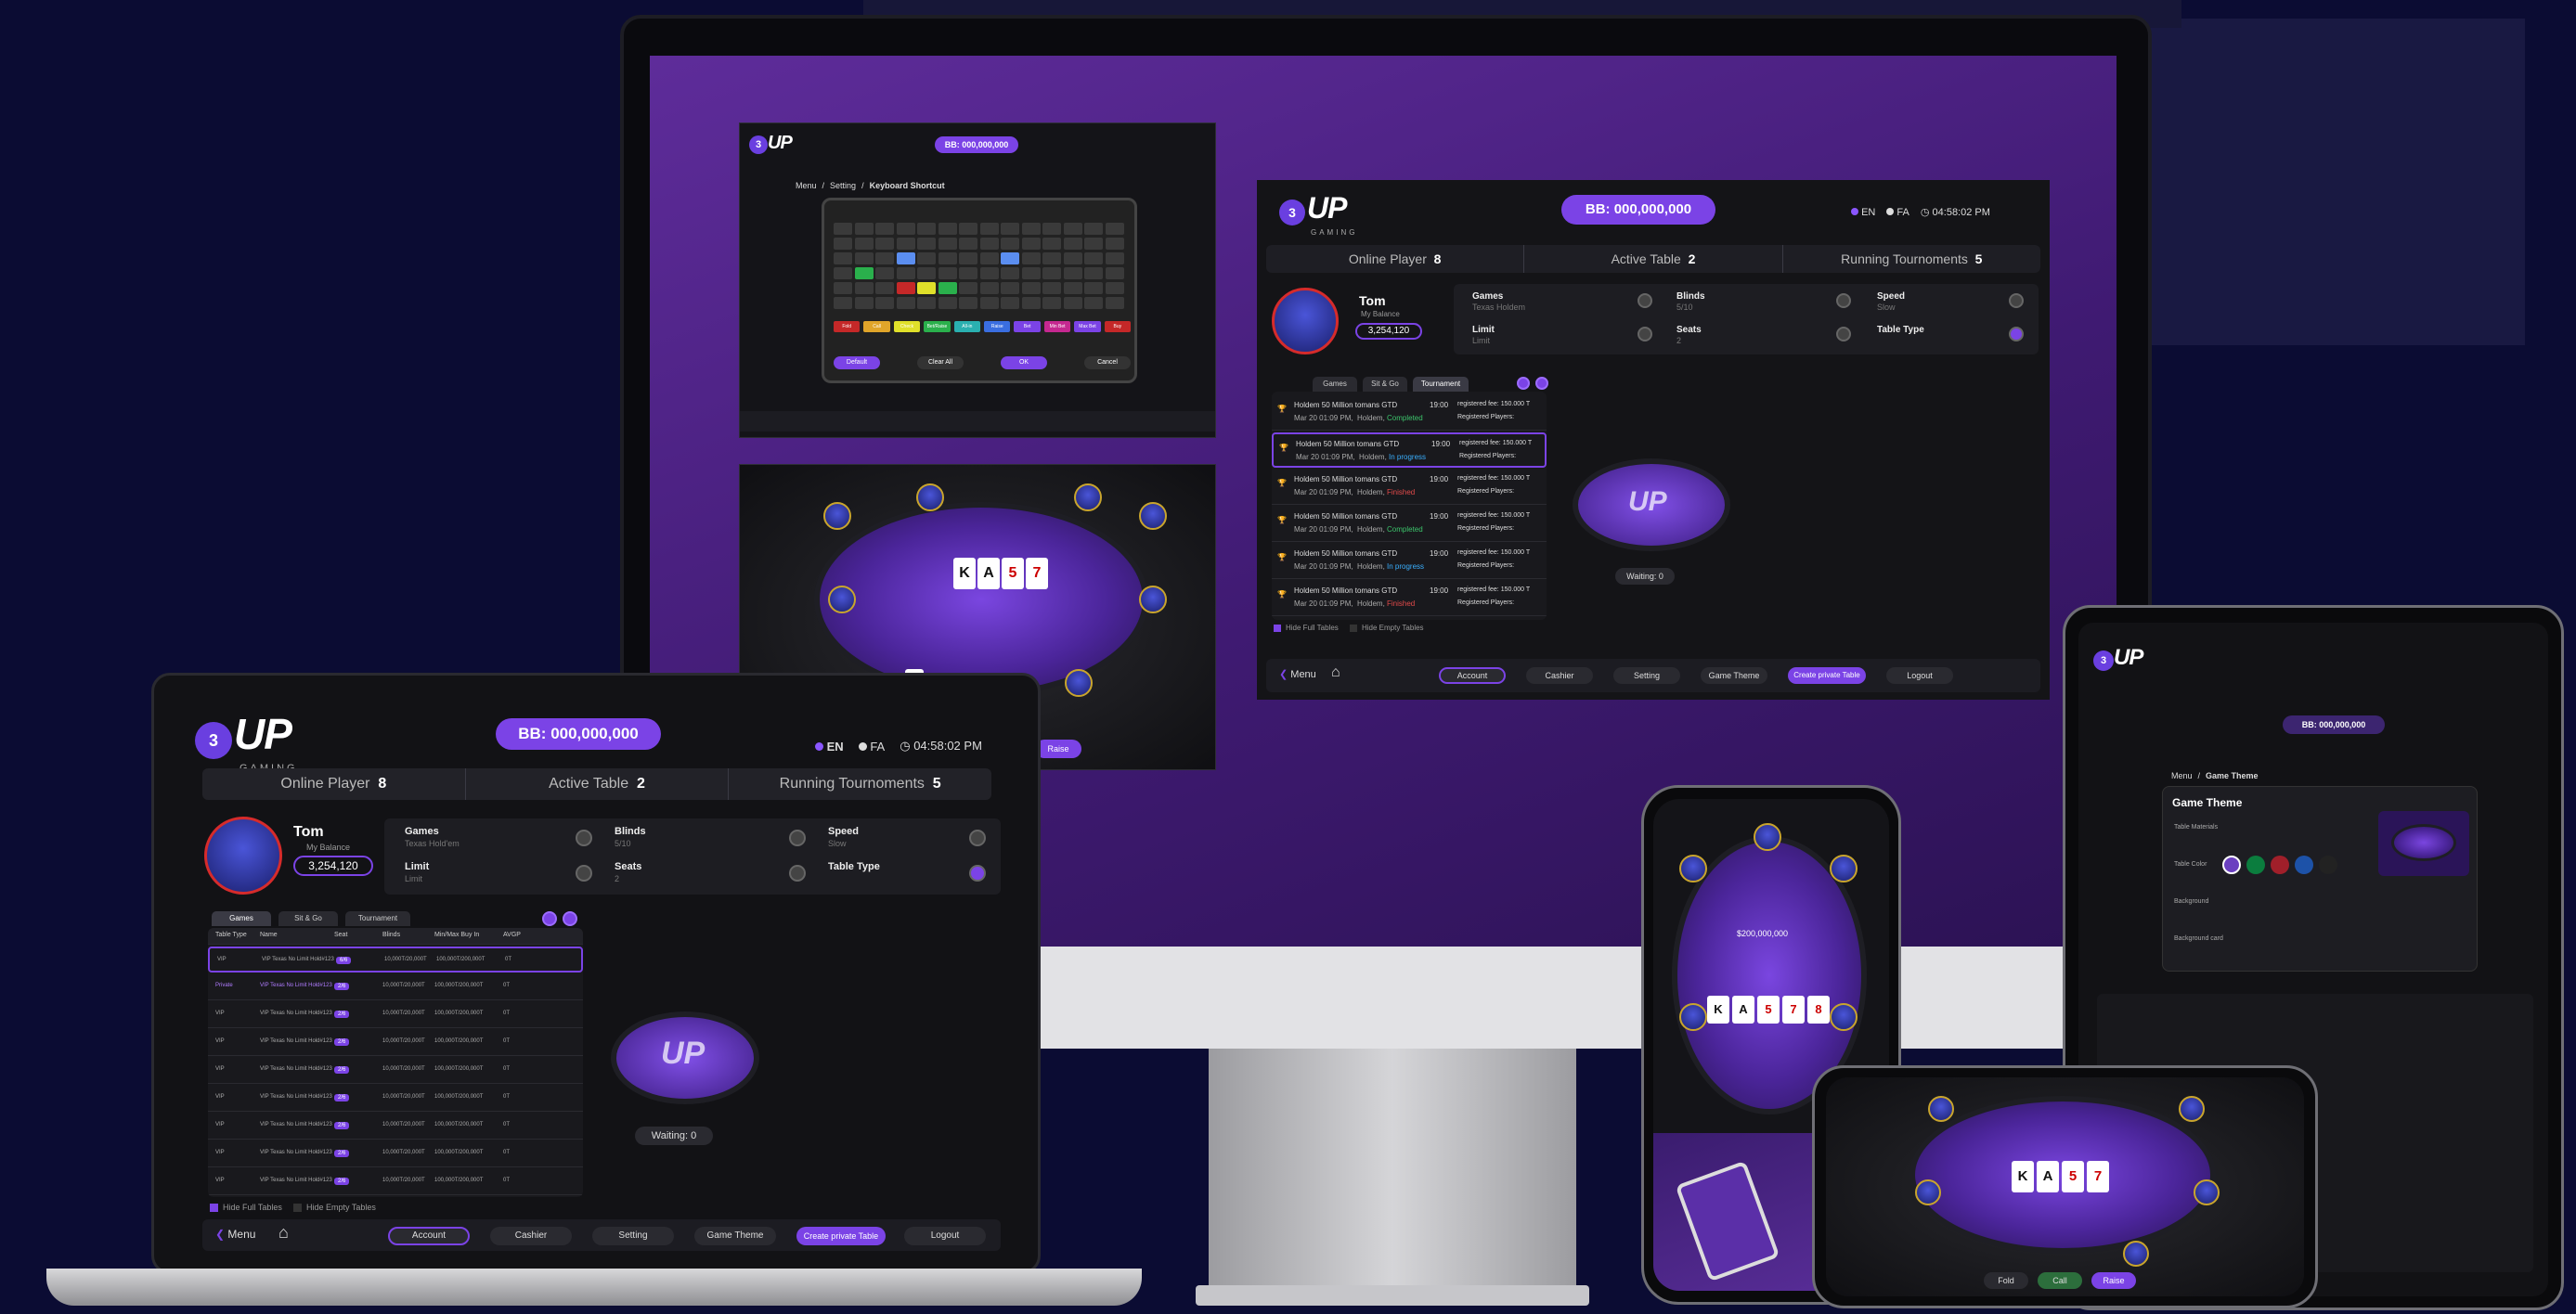 Image resolution: width=2576 pixels, height=1314 pixels. I want to click on shortcut-action: Bet, so click(1027, 326).